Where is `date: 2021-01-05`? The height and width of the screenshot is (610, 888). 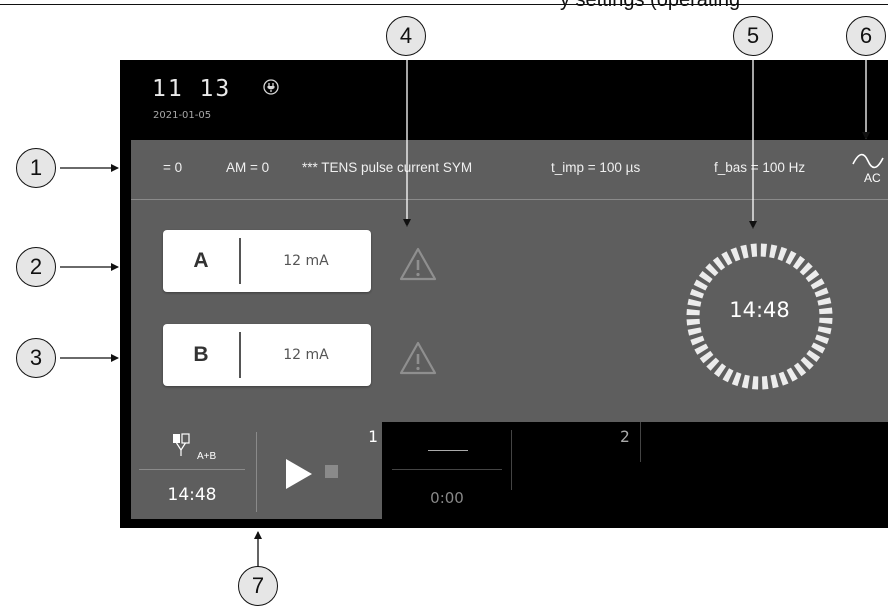
date: 2021-01-05 is located at coordinates (182, 115).